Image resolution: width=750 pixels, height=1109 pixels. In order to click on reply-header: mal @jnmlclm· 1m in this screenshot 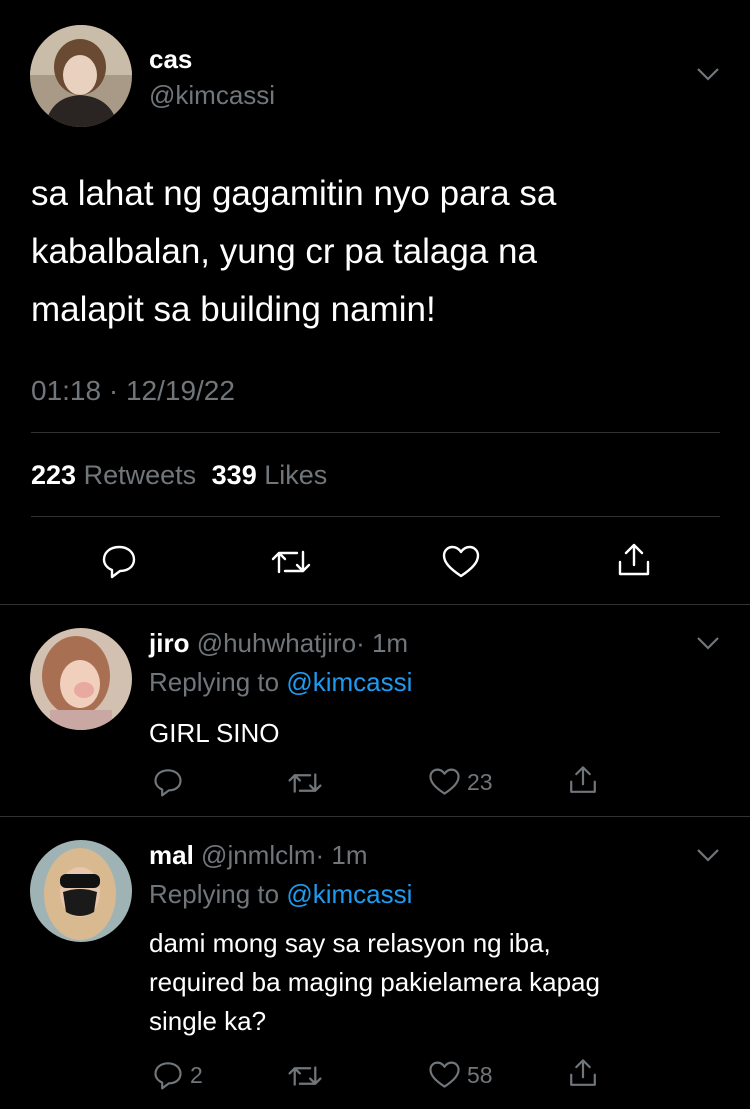, I will do `click(258, 855)`.